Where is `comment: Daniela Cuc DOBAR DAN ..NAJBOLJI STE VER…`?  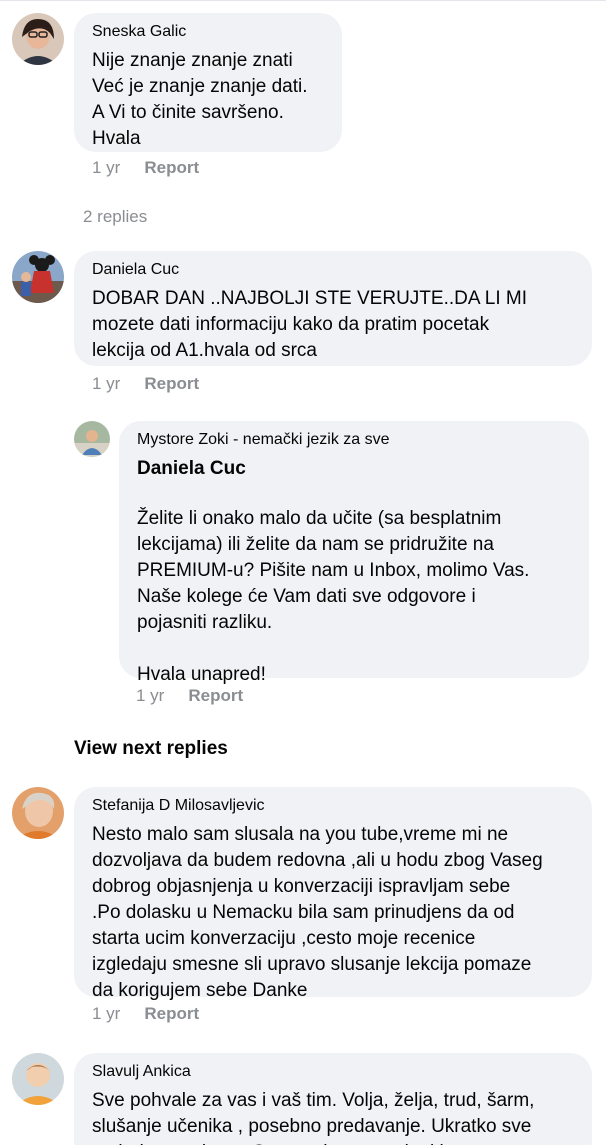
comment: Daniela Cuc DOBAR DAN ..NAJBOLJI STE VER… is located at coordinates (302, 308).